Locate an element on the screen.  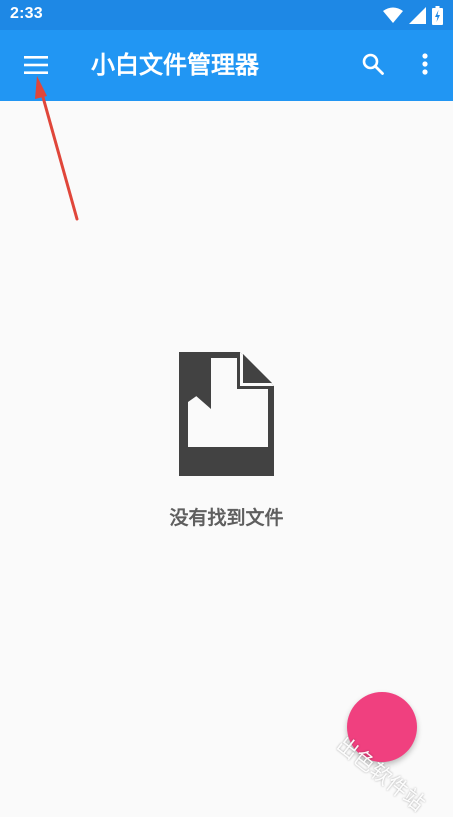
app-bar: 小白文件管理器 is located at coordinates (226, 65).